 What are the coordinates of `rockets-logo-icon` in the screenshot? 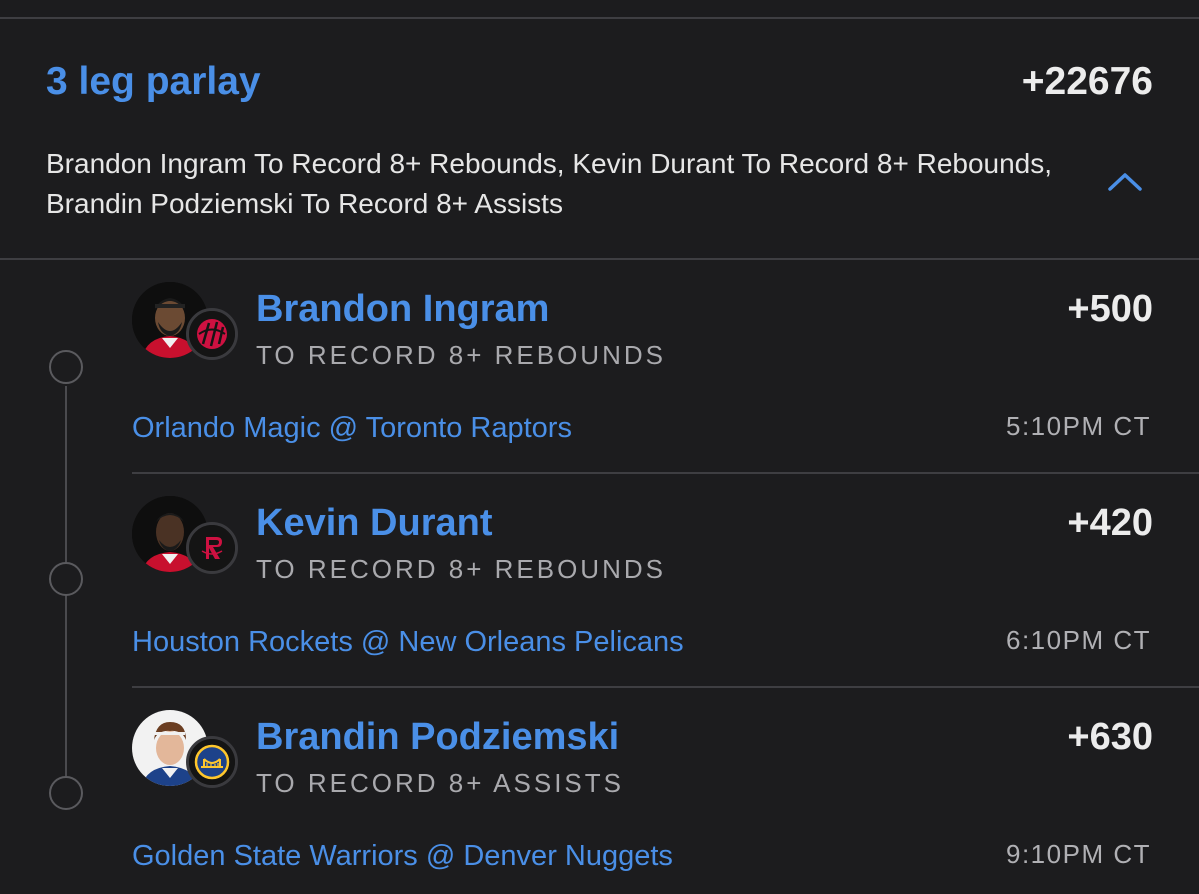 It's located at (212, 548).